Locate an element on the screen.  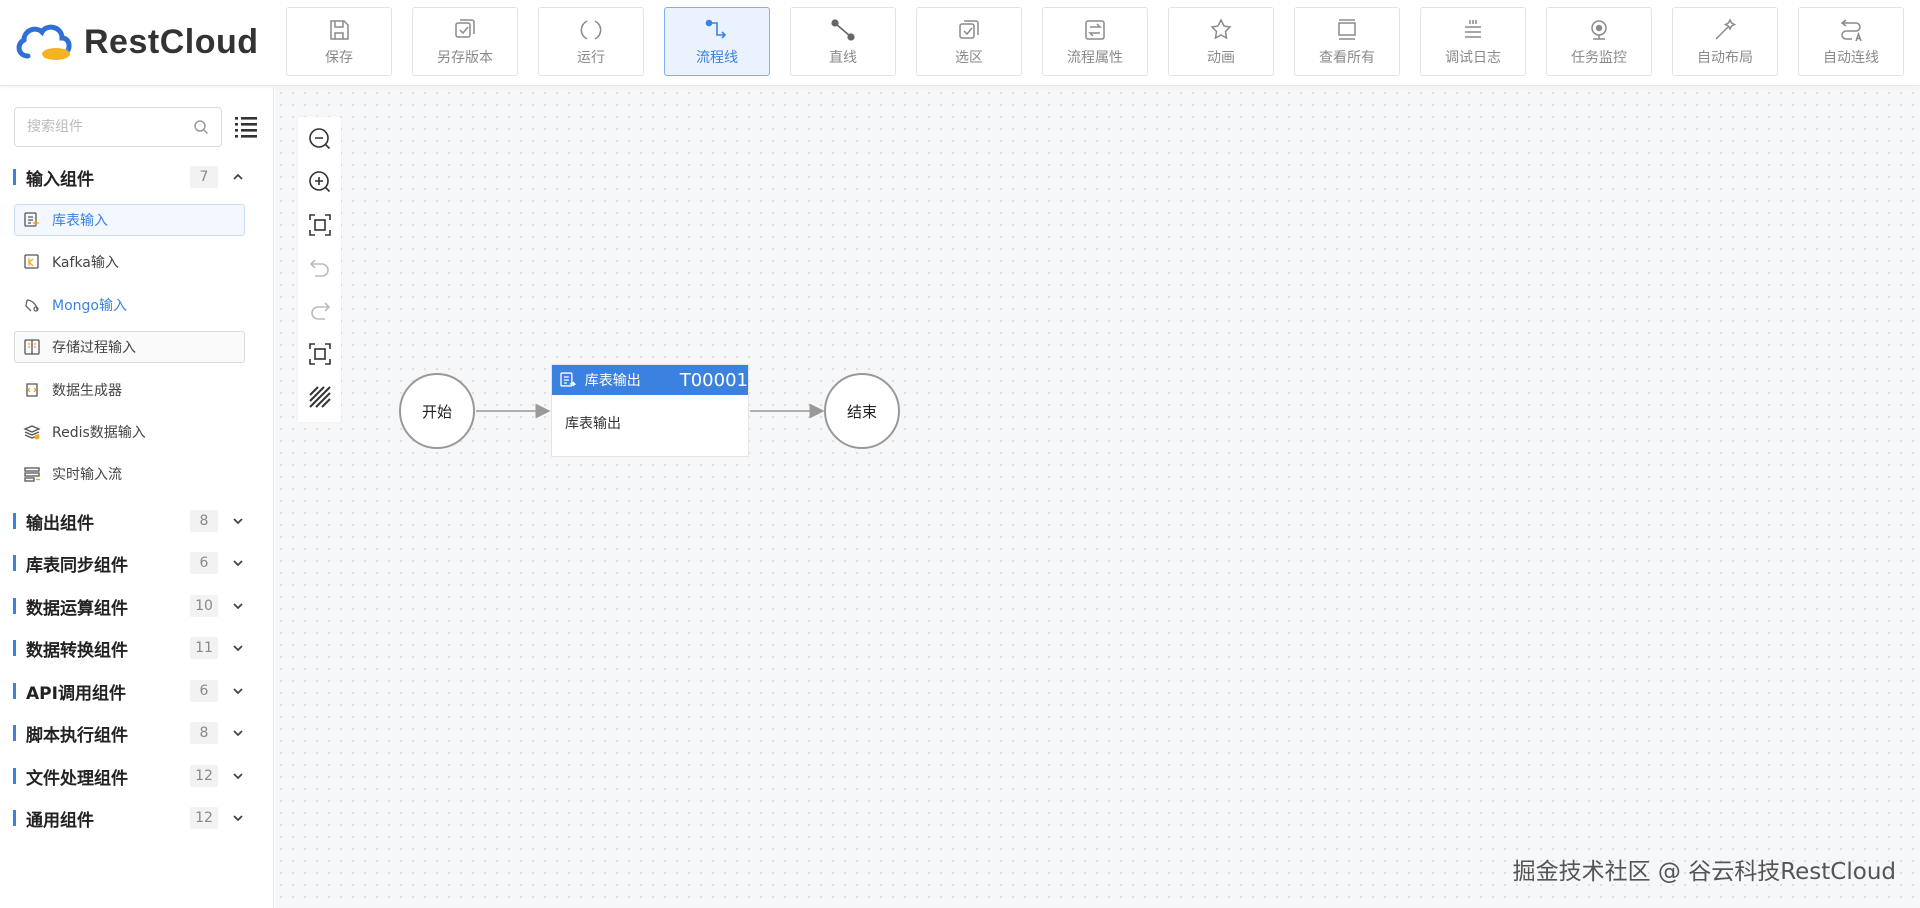
flow-line-button: 流程线 is located at coordinates (717, 41).